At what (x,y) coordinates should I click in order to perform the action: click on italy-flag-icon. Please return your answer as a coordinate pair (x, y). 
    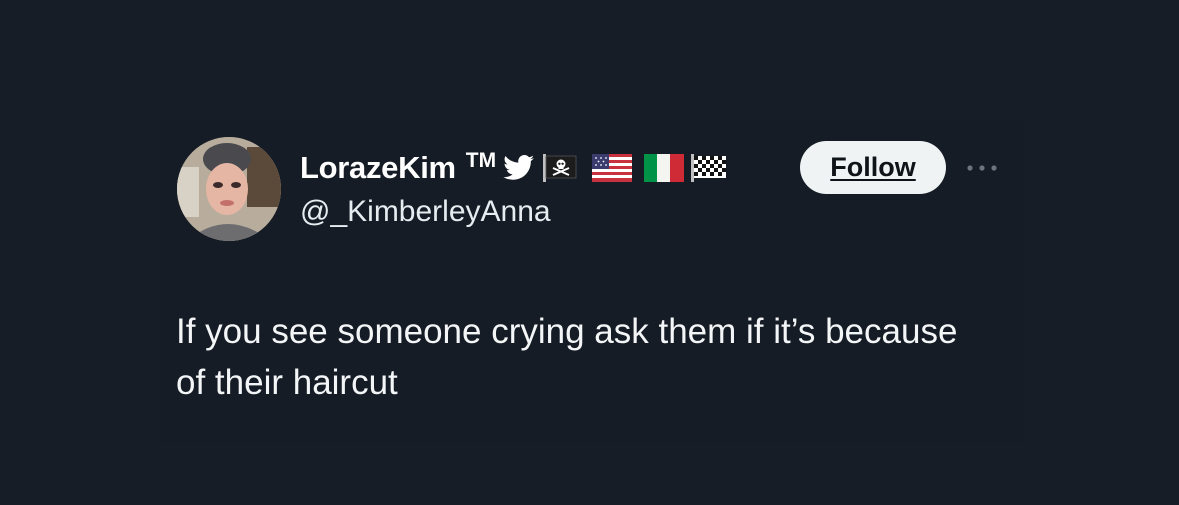
    Looking at the image, I should click on (664, 168).